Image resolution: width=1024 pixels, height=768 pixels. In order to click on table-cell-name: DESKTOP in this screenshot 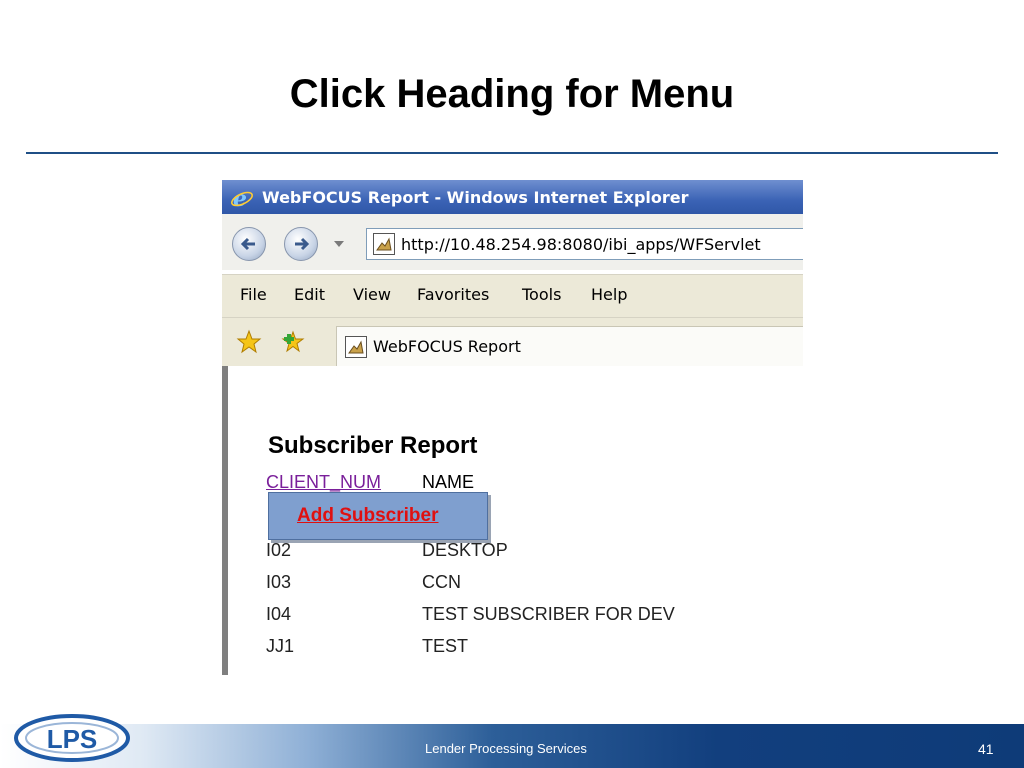, I will do `click(465, 550)`.